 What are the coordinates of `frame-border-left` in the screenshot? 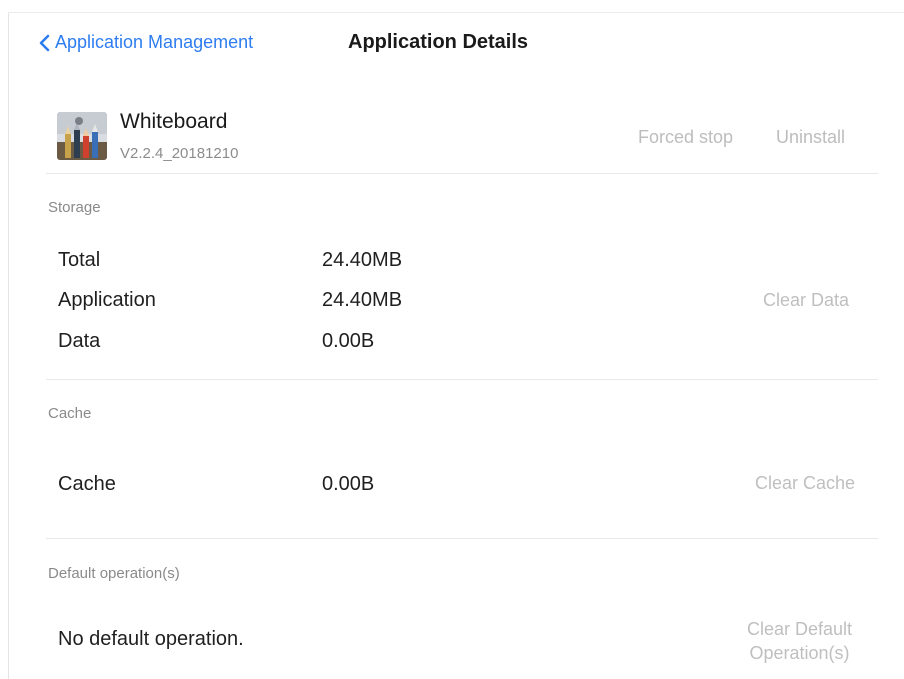 It's located at (8, 345).